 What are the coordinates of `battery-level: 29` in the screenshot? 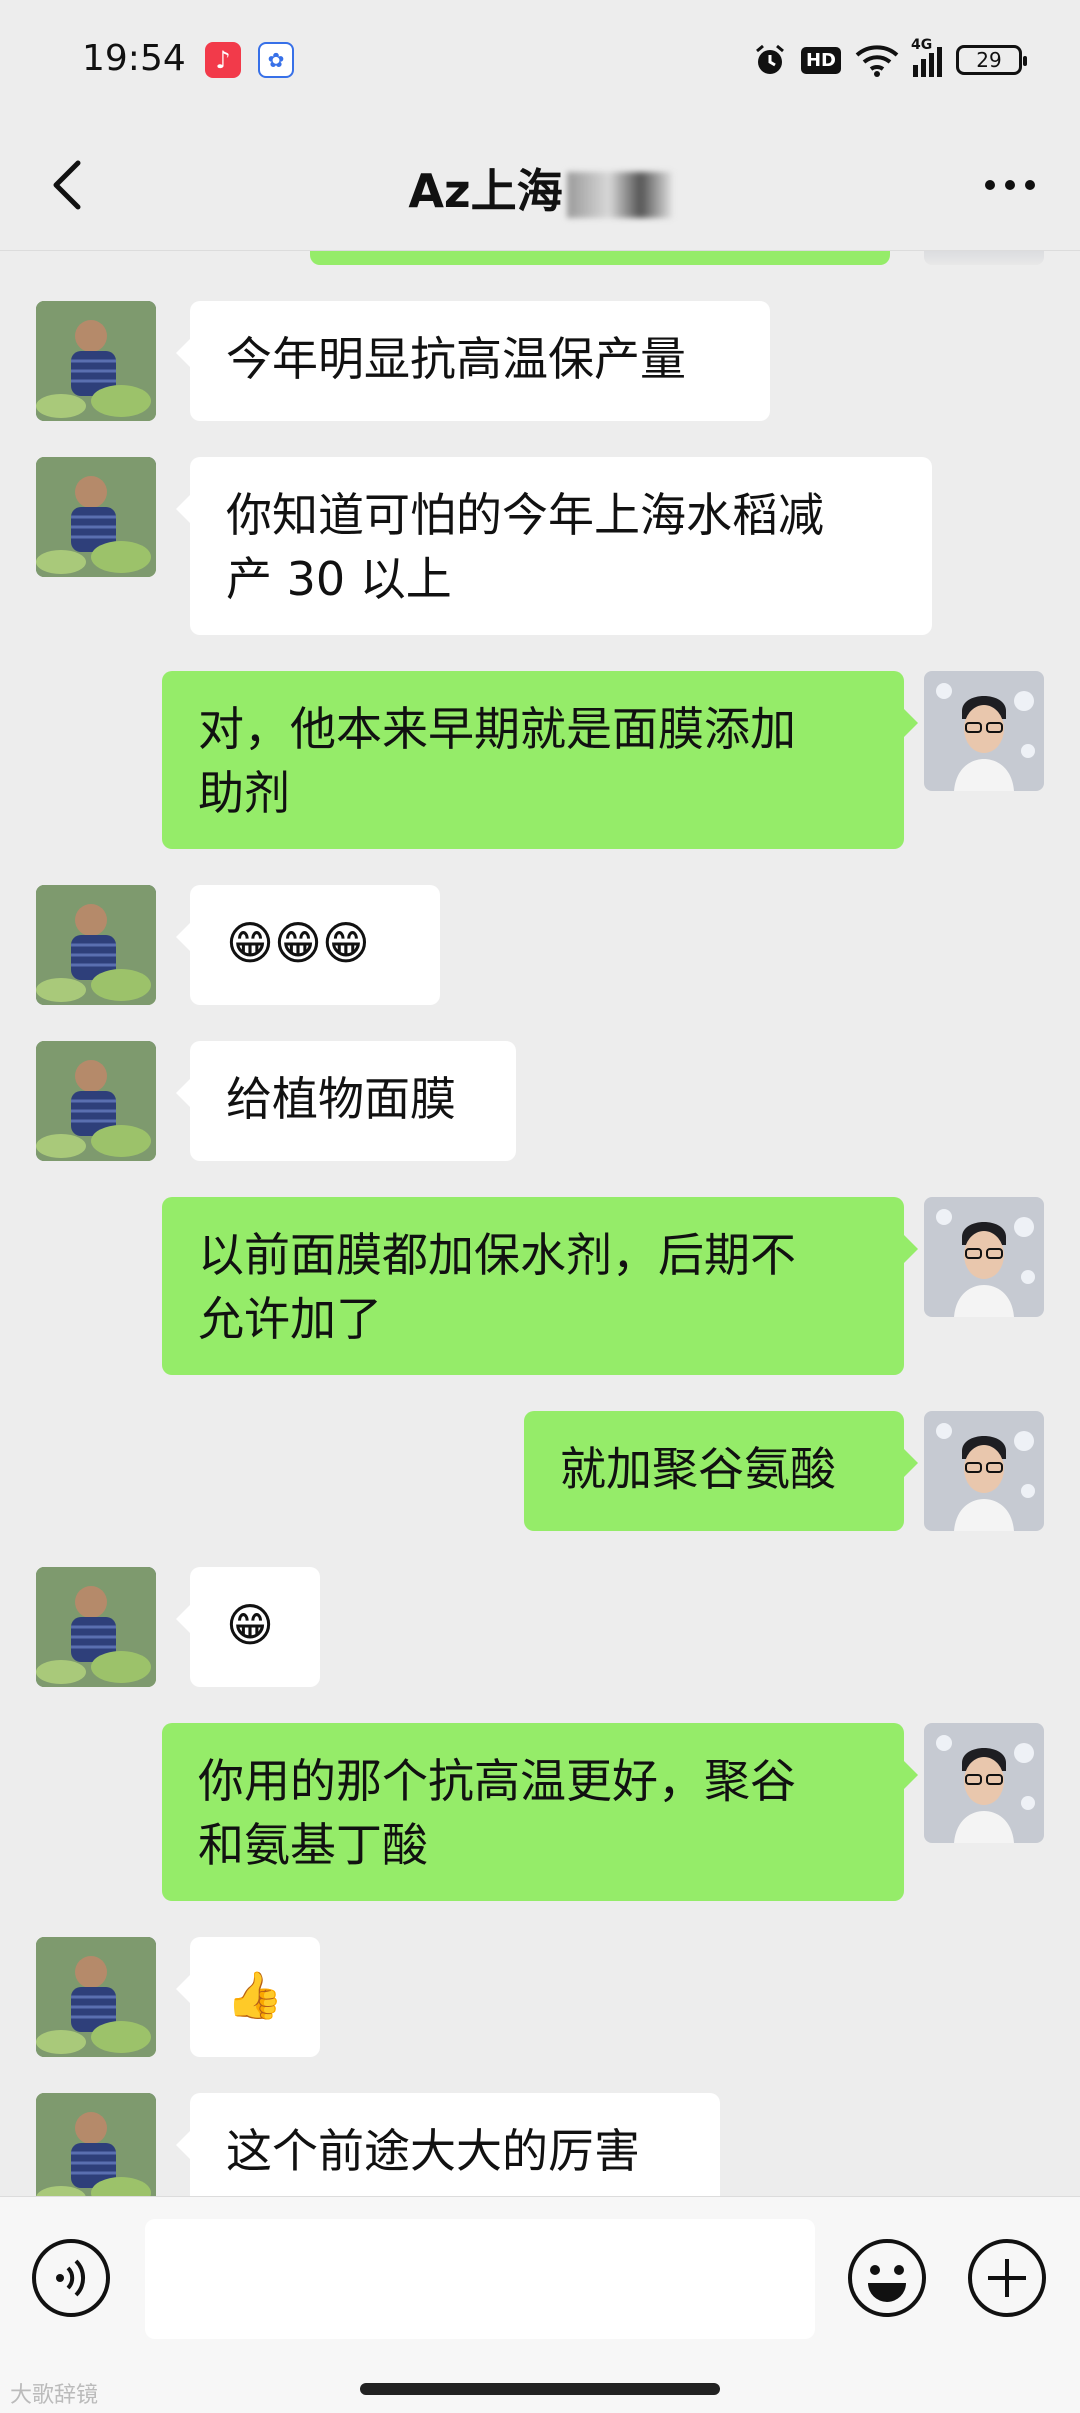 It's located at (989, 60).